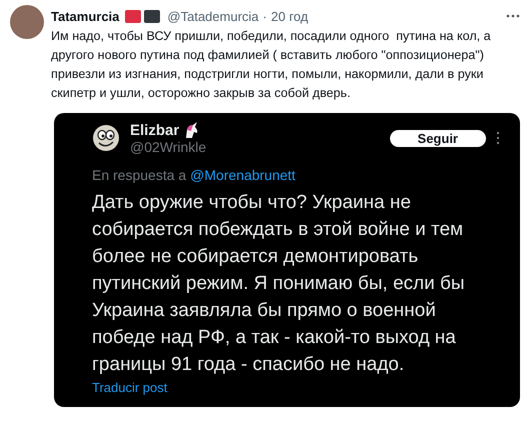  Describe the element at coordinates (85, 16) in the screenshot. I see `author-name: Tatamurcia` at that location.